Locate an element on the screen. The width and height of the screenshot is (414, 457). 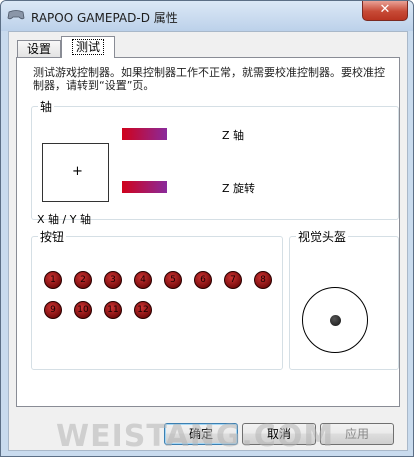
button-indicator-9: 9 is located at coordinates (53, 310).